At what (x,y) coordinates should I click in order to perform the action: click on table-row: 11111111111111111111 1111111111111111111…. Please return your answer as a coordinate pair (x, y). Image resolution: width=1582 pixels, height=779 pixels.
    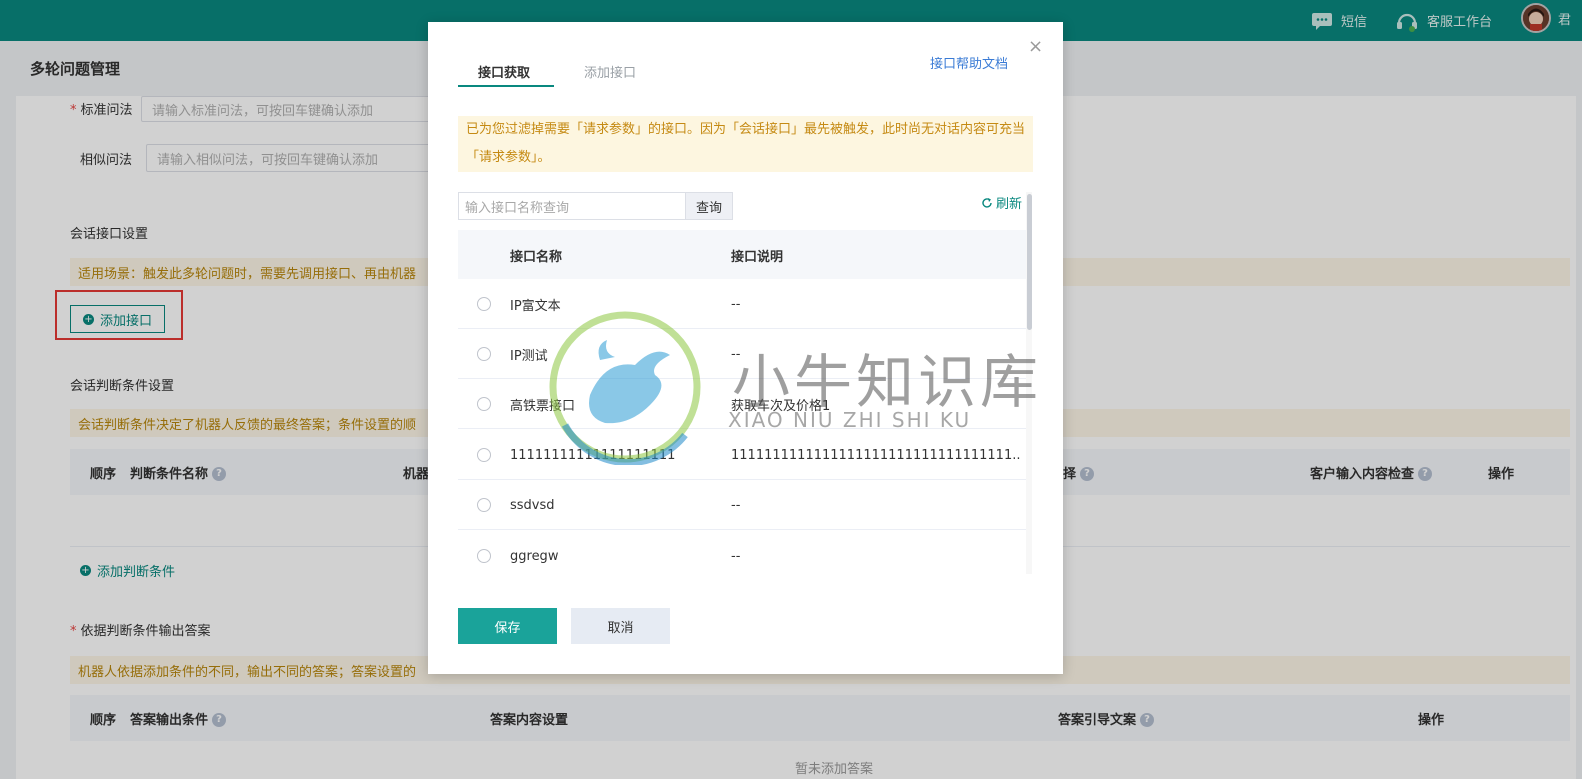
    Looking at the image, I should click on (742, 455).